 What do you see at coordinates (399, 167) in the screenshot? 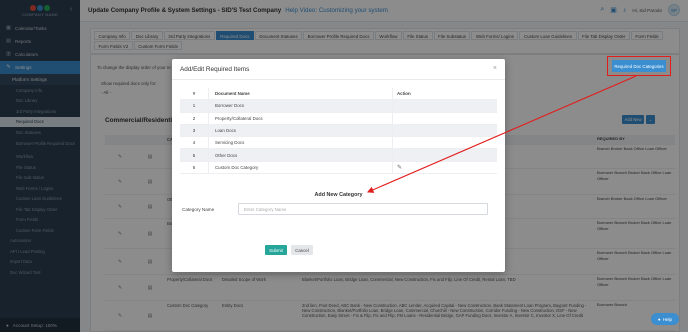
I see `edit-icon: ✎` at bounding box center [399, 167].